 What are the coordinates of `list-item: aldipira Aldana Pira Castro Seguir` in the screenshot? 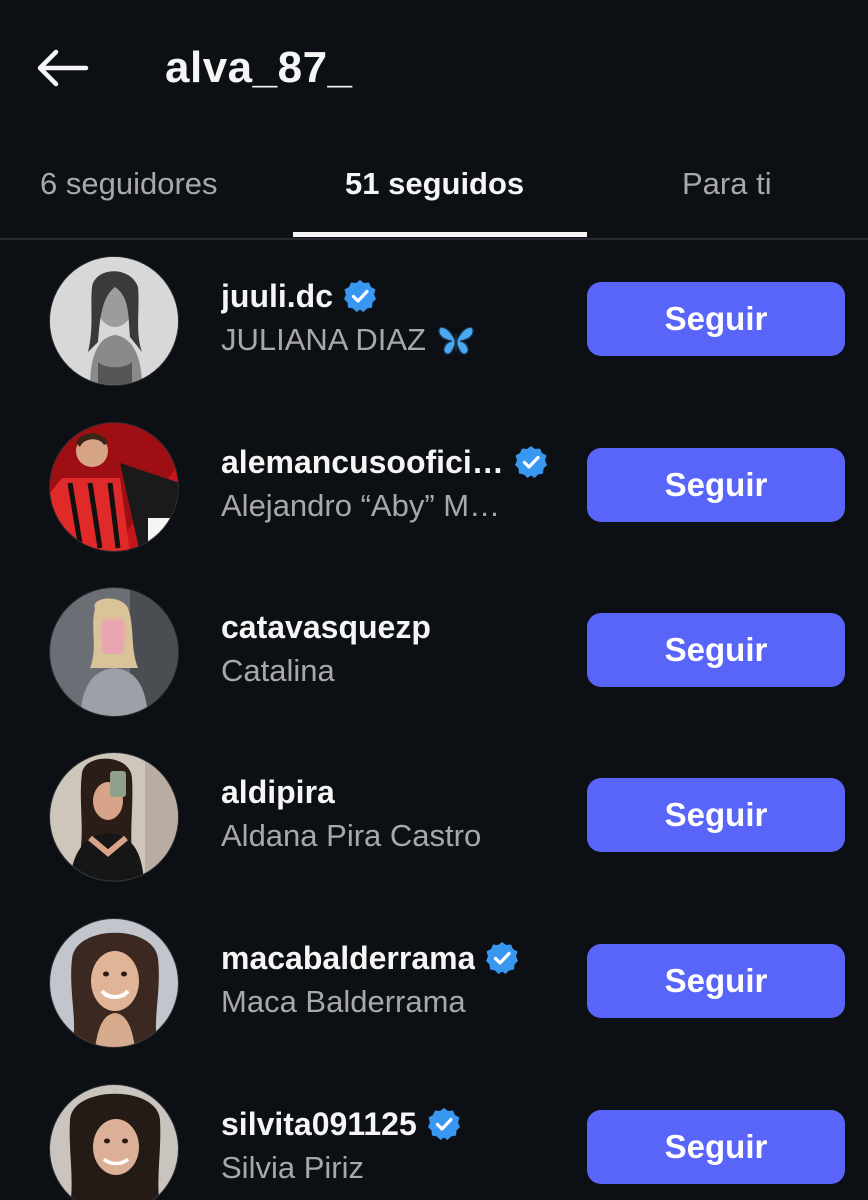 It's located at (434, 832).